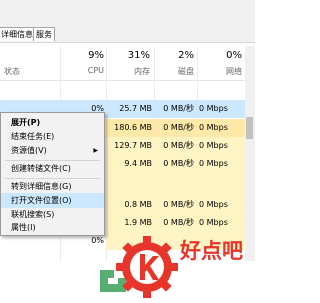  Describe the element at coordinates (44, 34) in the screenshot. I see `tab-services: 服务` at that location.